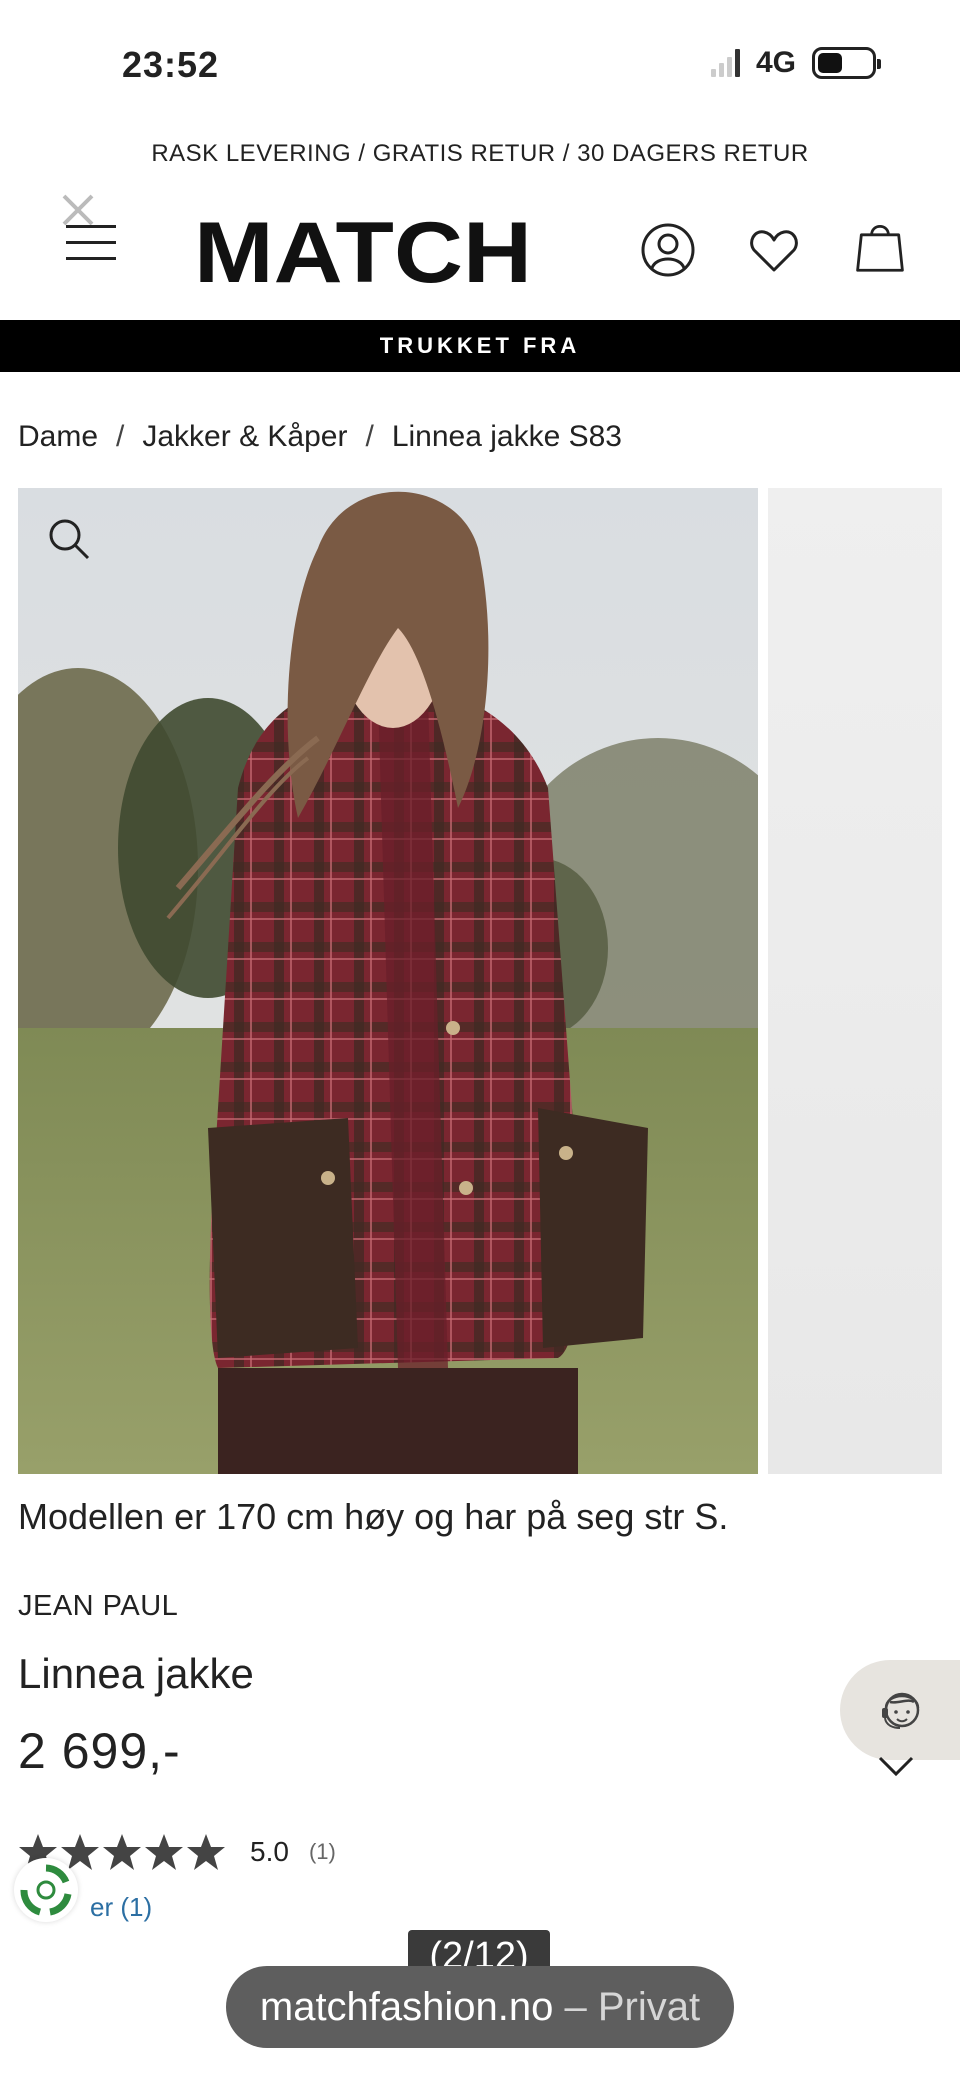 This screenshot has height=2081, width=960. What do you see at coordinates (480, 60) in the screenshot?
I see `status-bar: 23:52 4G` at bounding box center [480, 60].